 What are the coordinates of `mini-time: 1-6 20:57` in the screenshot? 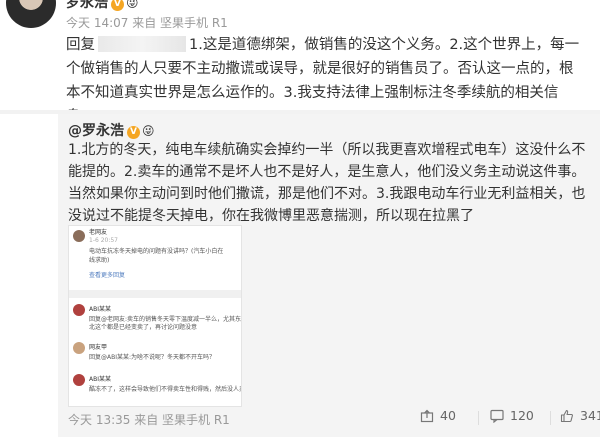 It's located at (103, 240).